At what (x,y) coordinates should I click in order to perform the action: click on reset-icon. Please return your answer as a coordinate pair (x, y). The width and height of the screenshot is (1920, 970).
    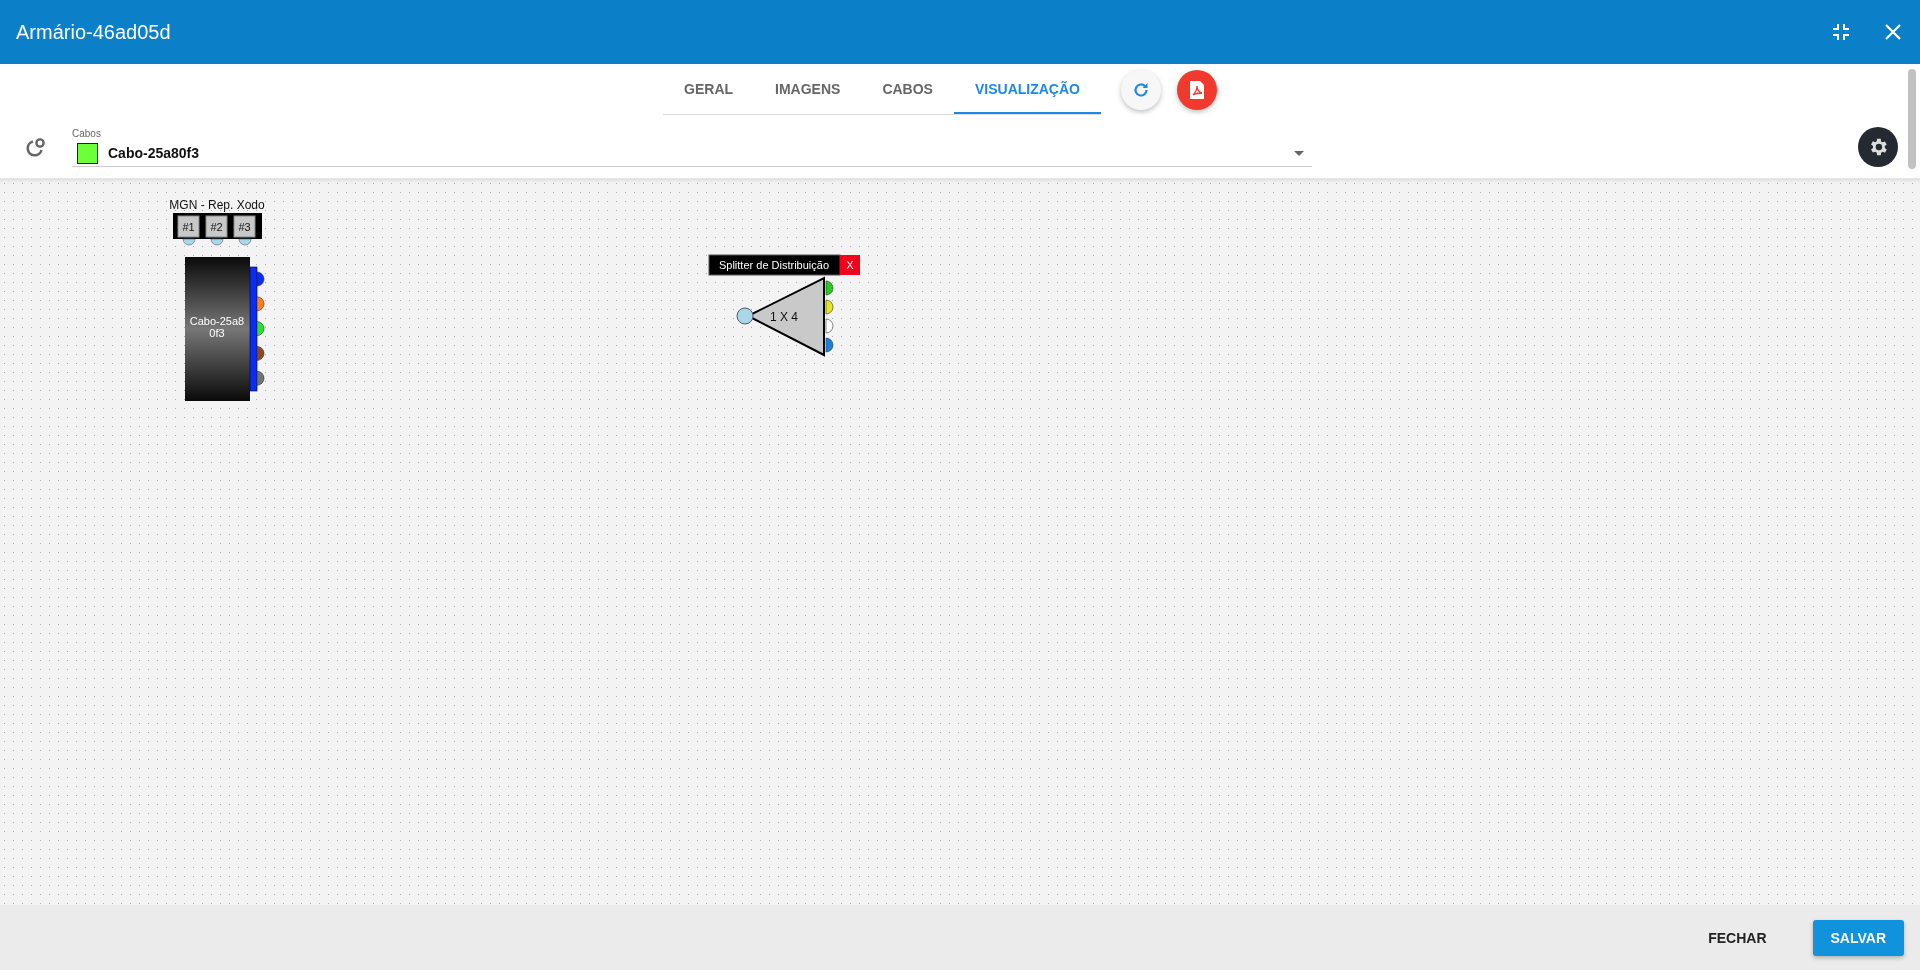
    Looking at the image, I should click on (36, 147).